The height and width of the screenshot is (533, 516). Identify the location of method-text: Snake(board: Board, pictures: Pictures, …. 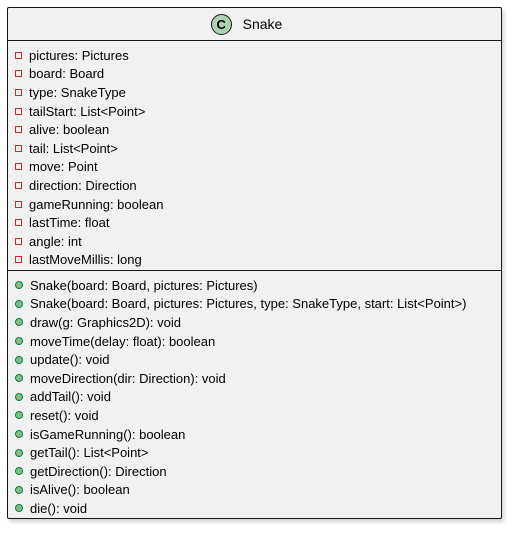
(248, 304).